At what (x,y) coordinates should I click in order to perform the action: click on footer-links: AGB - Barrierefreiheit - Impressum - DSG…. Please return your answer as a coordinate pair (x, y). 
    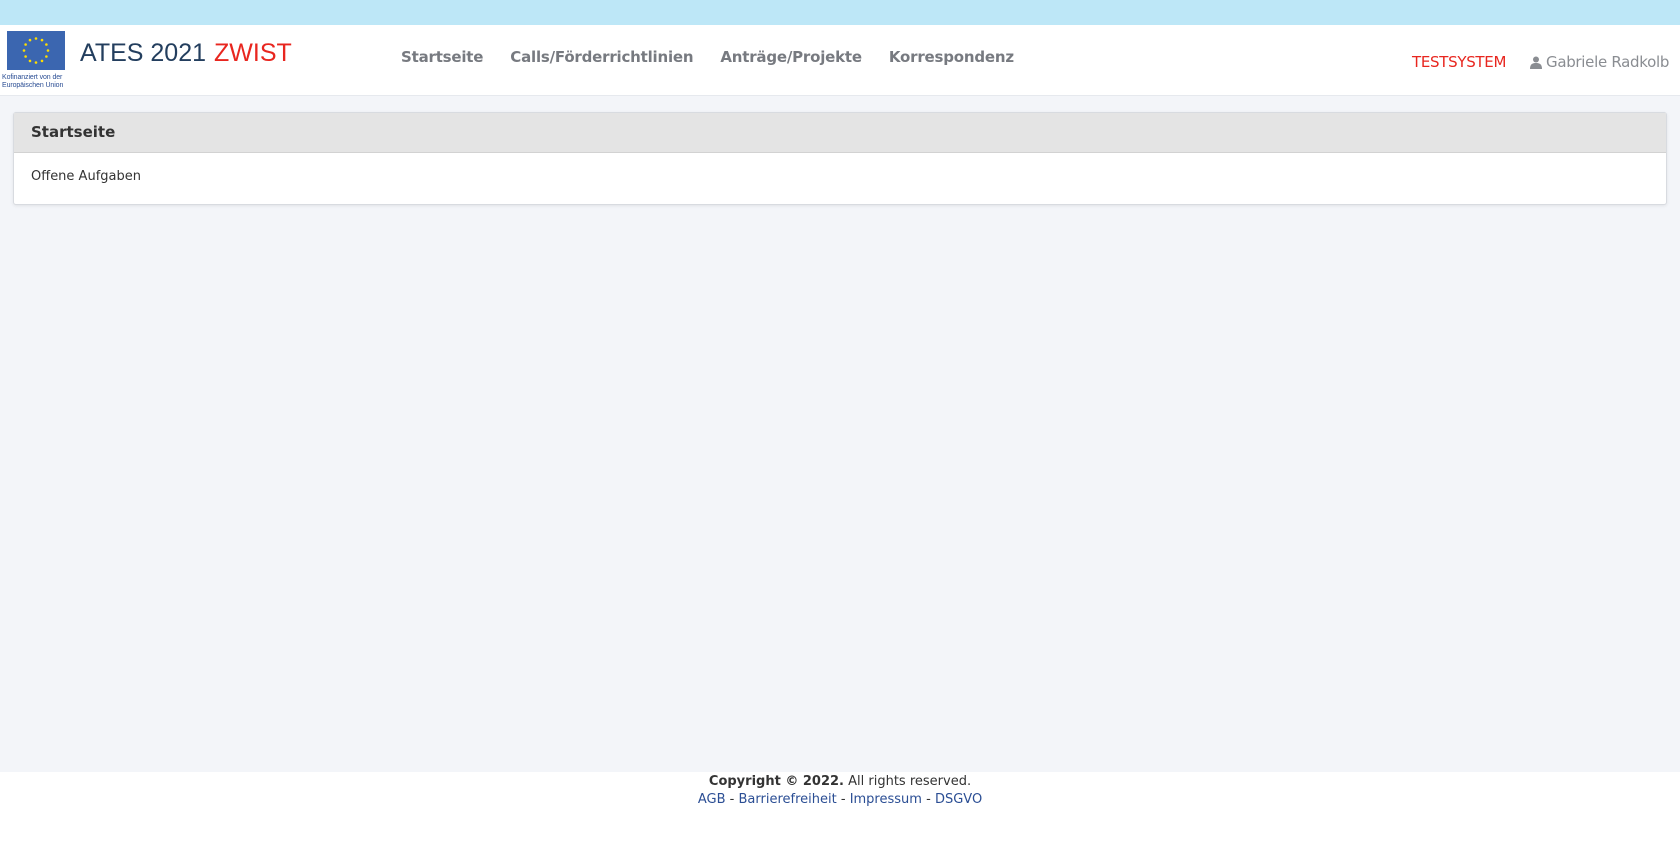
    Looking at the image, I should click on (840, 799).